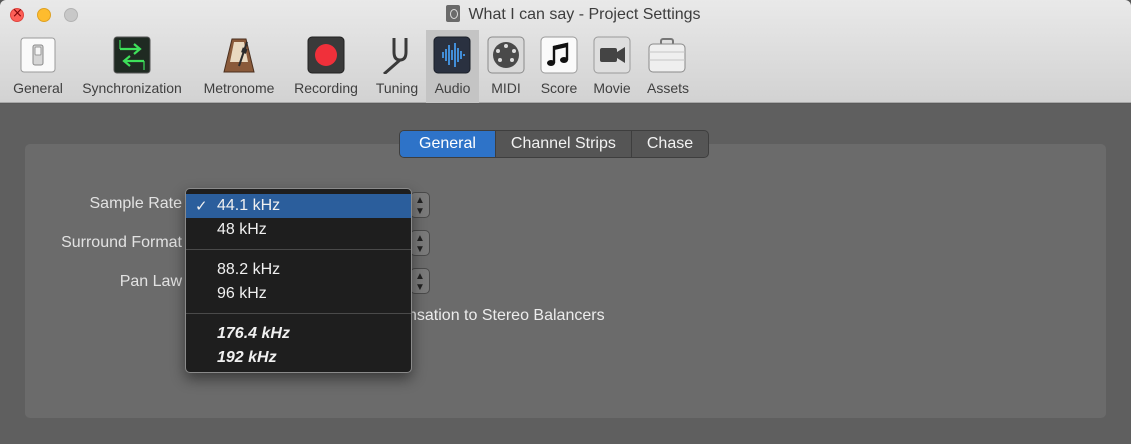 The height and width of the screenshot is (444, 1131). I want to click on menu-item-192-khz: 192 kHz, so click(298, 358).